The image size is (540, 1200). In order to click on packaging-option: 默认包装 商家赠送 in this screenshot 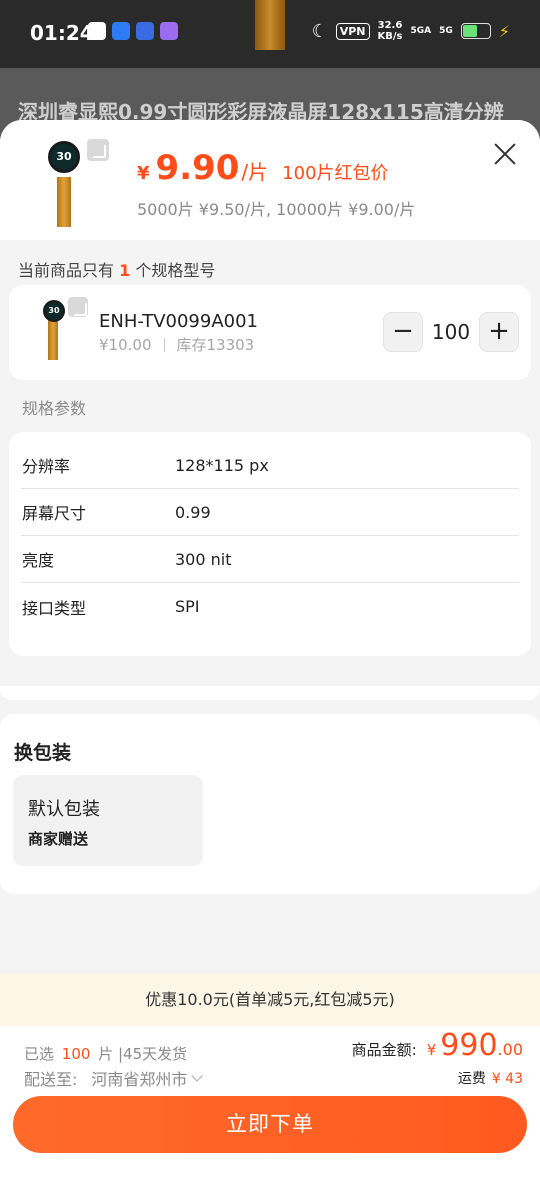, I will do `click(108, 820)`.